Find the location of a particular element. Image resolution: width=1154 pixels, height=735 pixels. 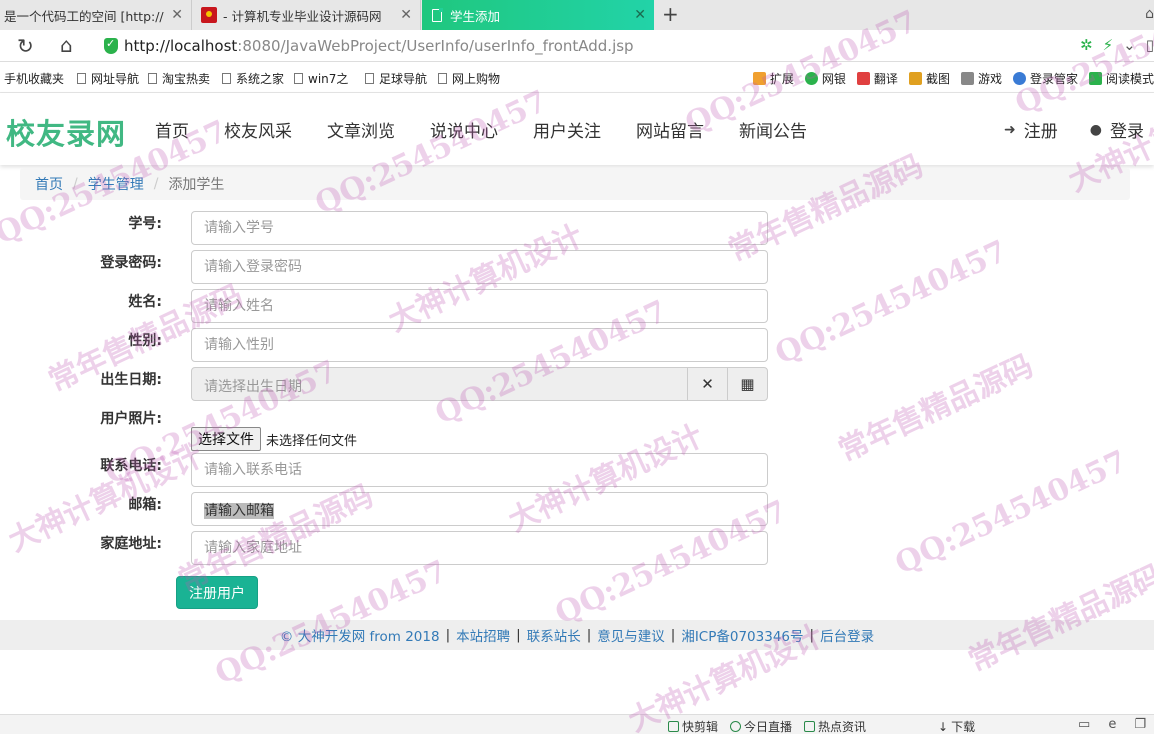

lightning-icon: ⚡ is located at coordinates (1108, 45).